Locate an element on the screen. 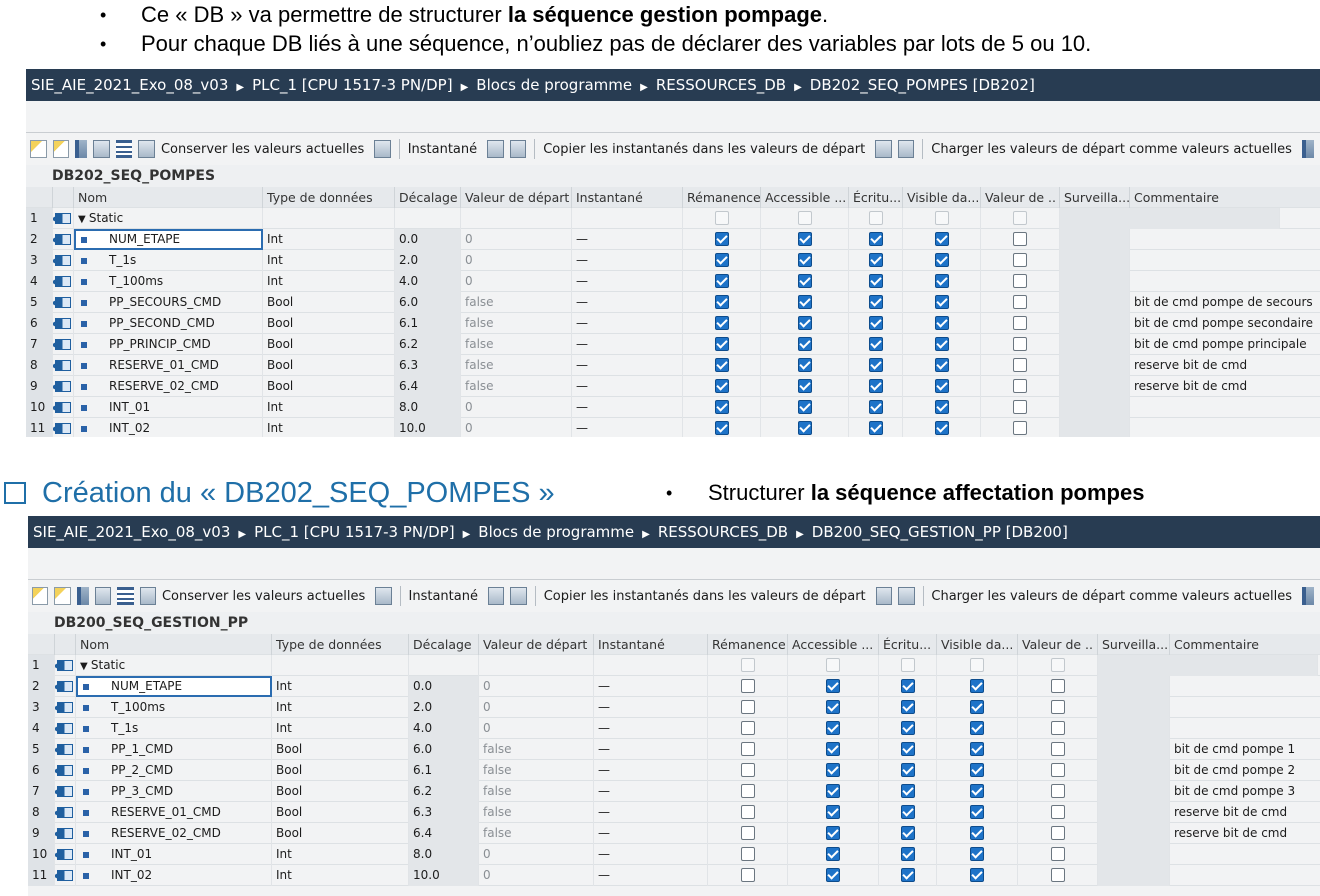 The image size is (1320, 896). header-cell: Commentaire is located at coordinates (1245, 644).